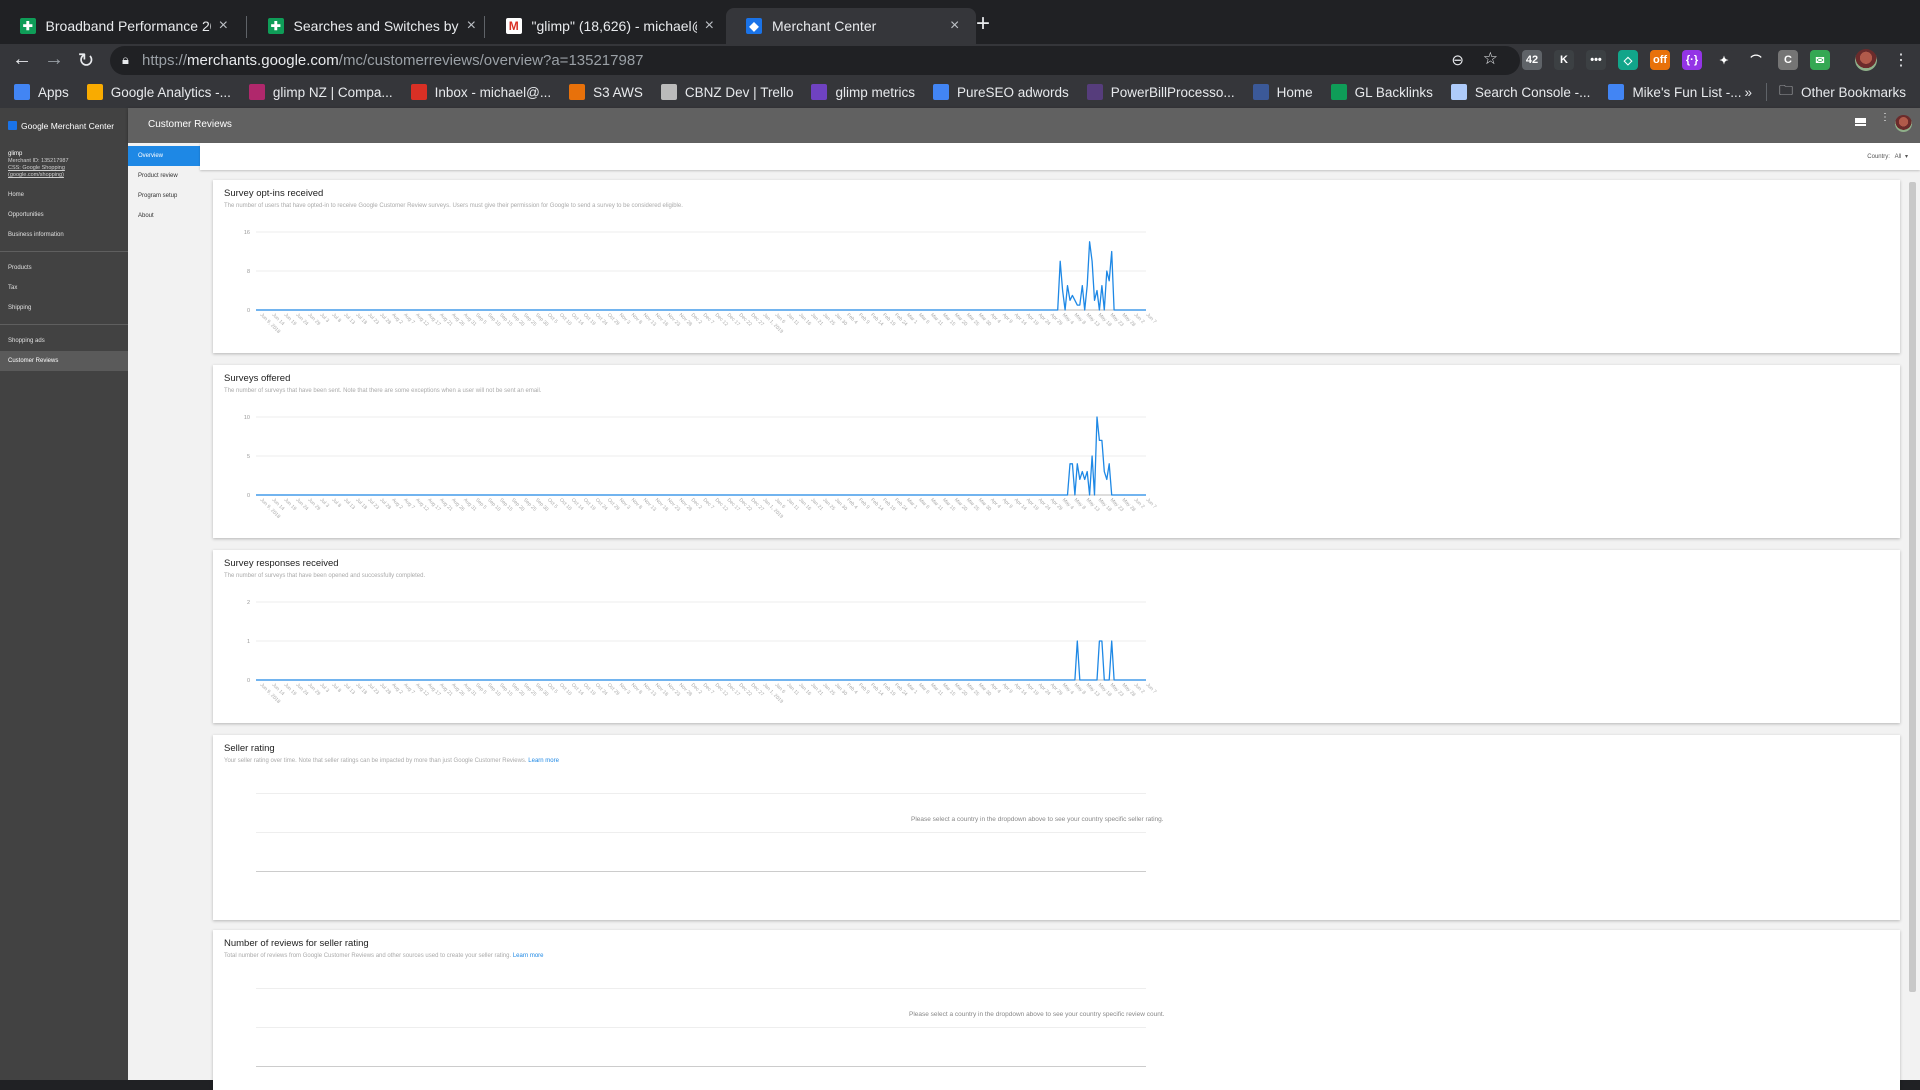  I want to click on zoom-out-icon: ⊖, so click(1457, 60).